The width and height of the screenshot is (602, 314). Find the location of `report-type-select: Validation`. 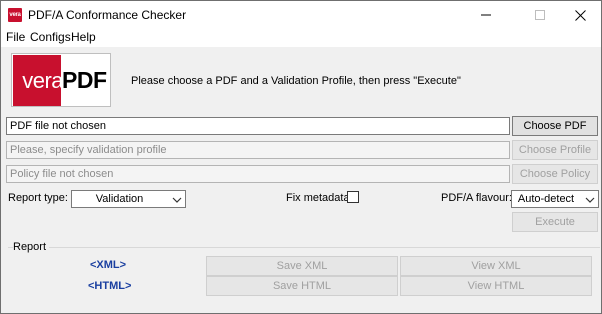

report-type-select: Validation is located at coordinates (128, 199).